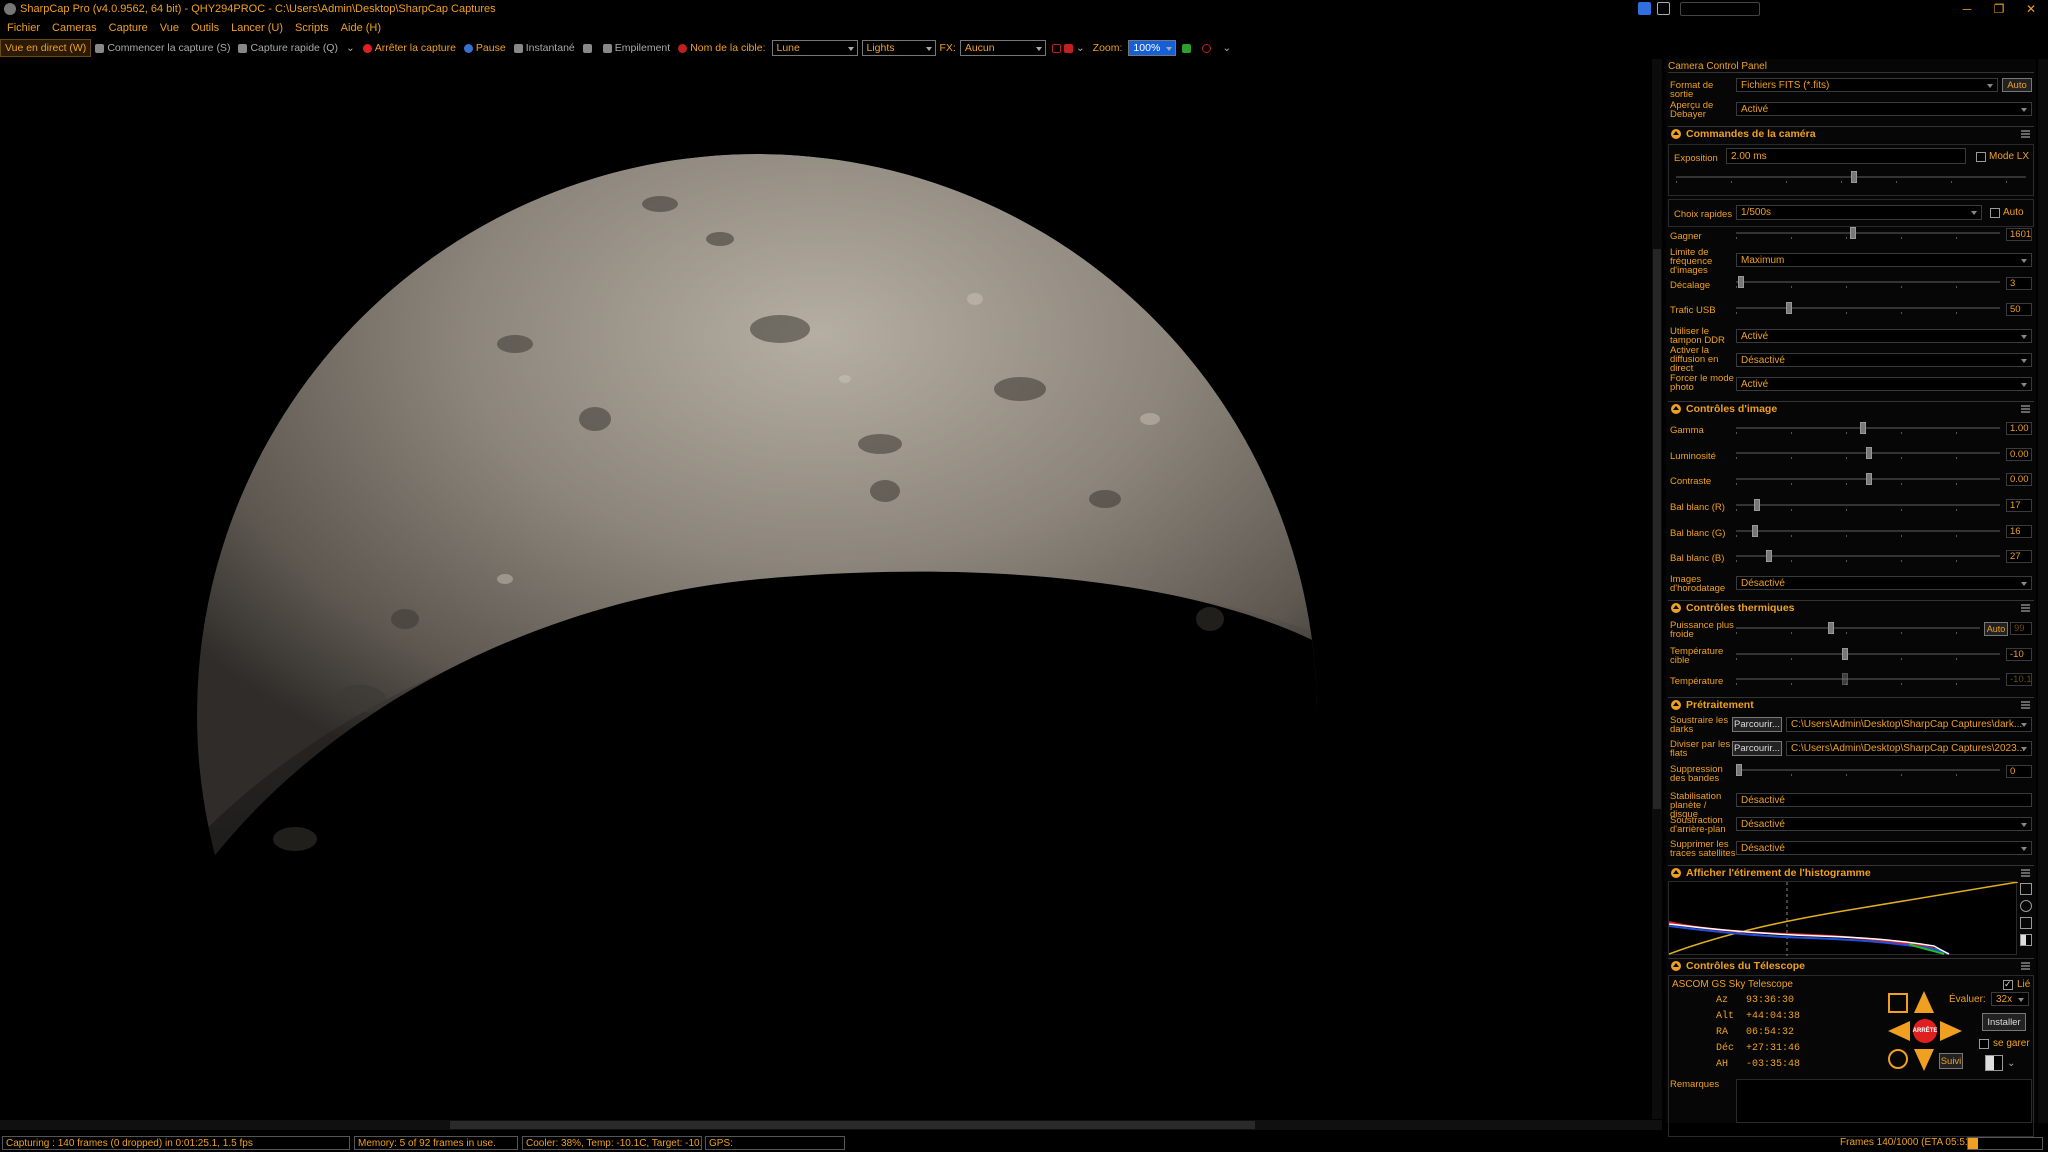 Image resolution: width=2048 pixels, height=1152 pixels. I want to click on wb-green-slider-knob, so click(1755, 531).